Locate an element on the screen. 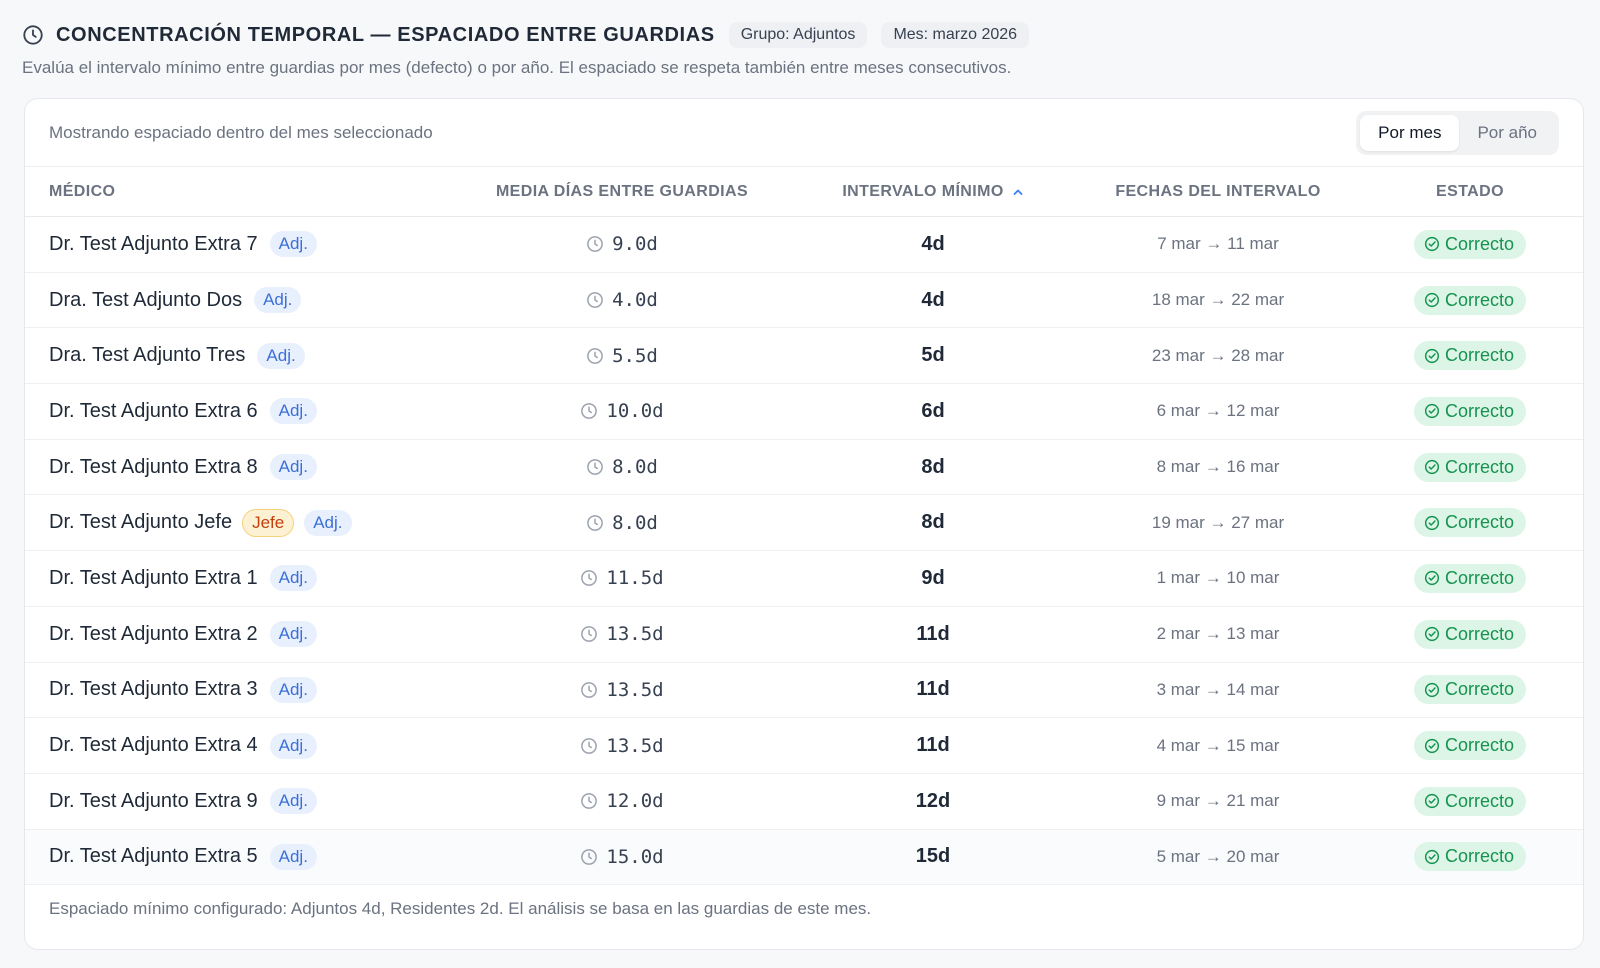 This screenshot has width=1600, height=968. cell-minimo: 15d is located at coordinates (933, 856).